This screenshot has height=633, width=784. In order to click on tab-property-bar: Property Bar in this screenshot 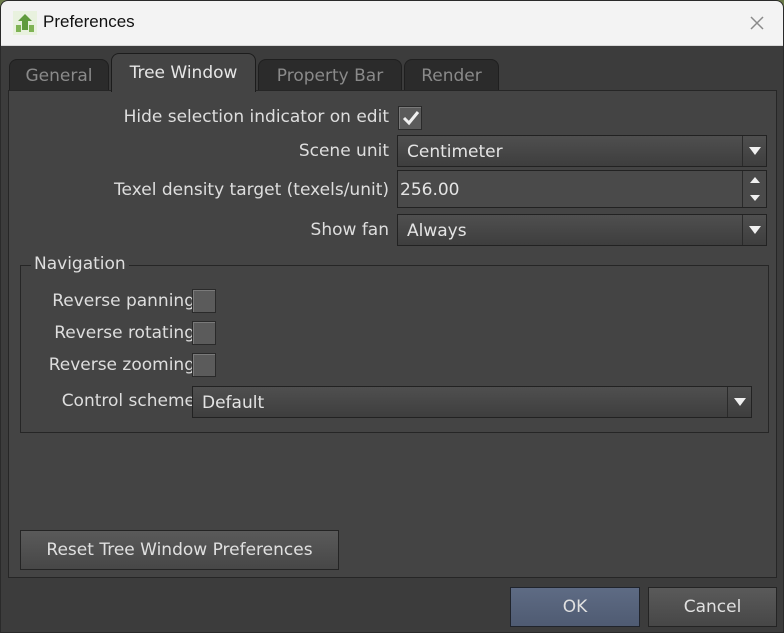, I will do `click(330, 75)`.